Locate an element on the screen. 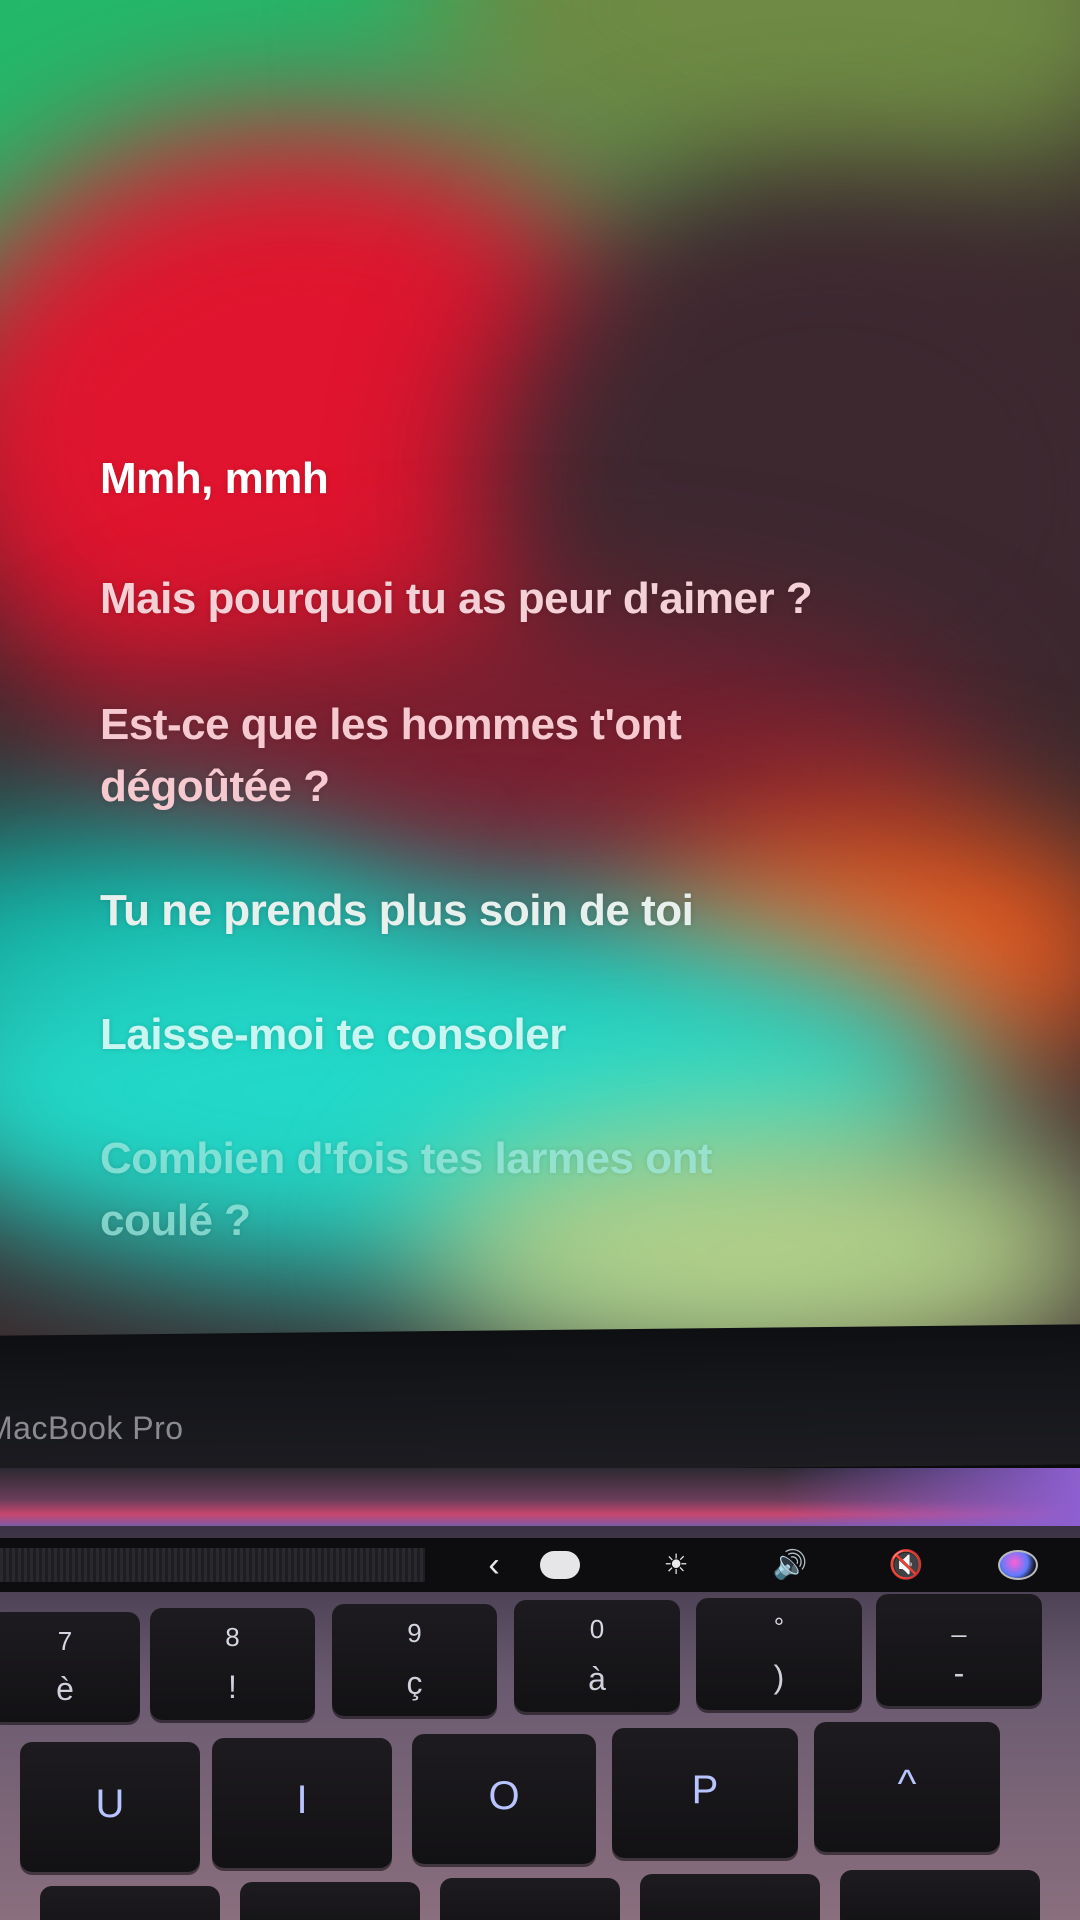 This screenshot has width=1080, height=1920. lyric-line-current: Mmh, mmh is located at coordinates (530, 479).